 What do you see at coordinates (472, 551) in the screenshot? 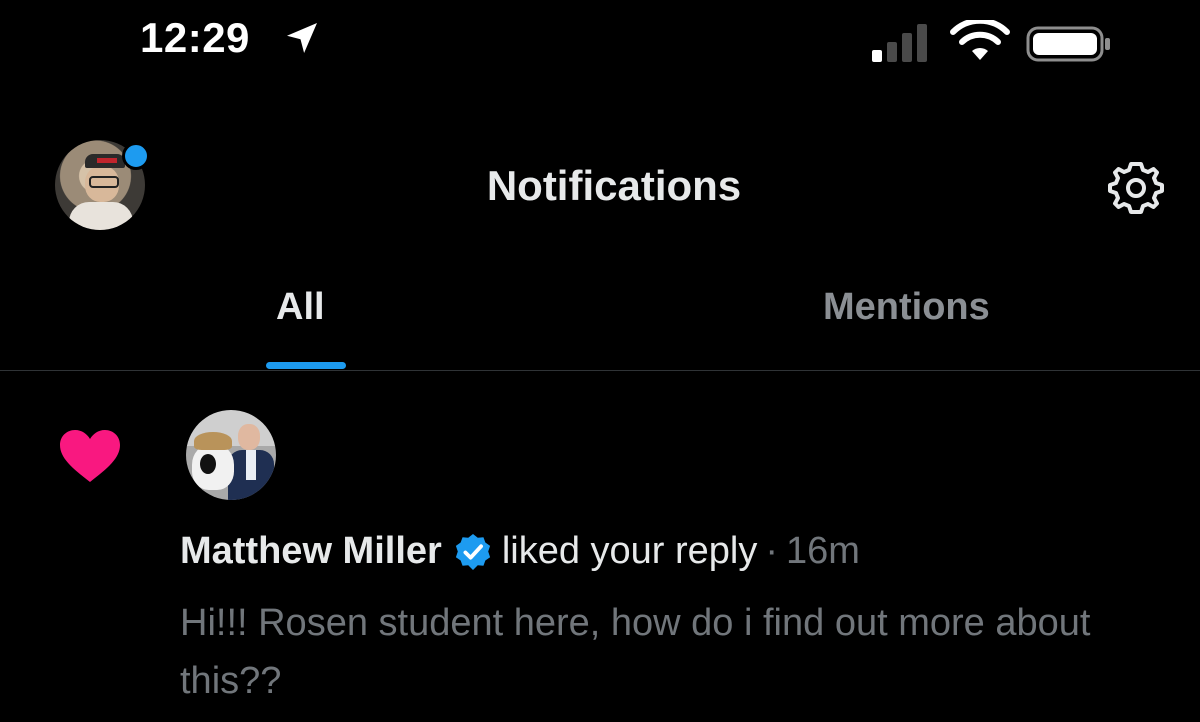
I see `verified-badge-icon` at bounding box center [472, 551].